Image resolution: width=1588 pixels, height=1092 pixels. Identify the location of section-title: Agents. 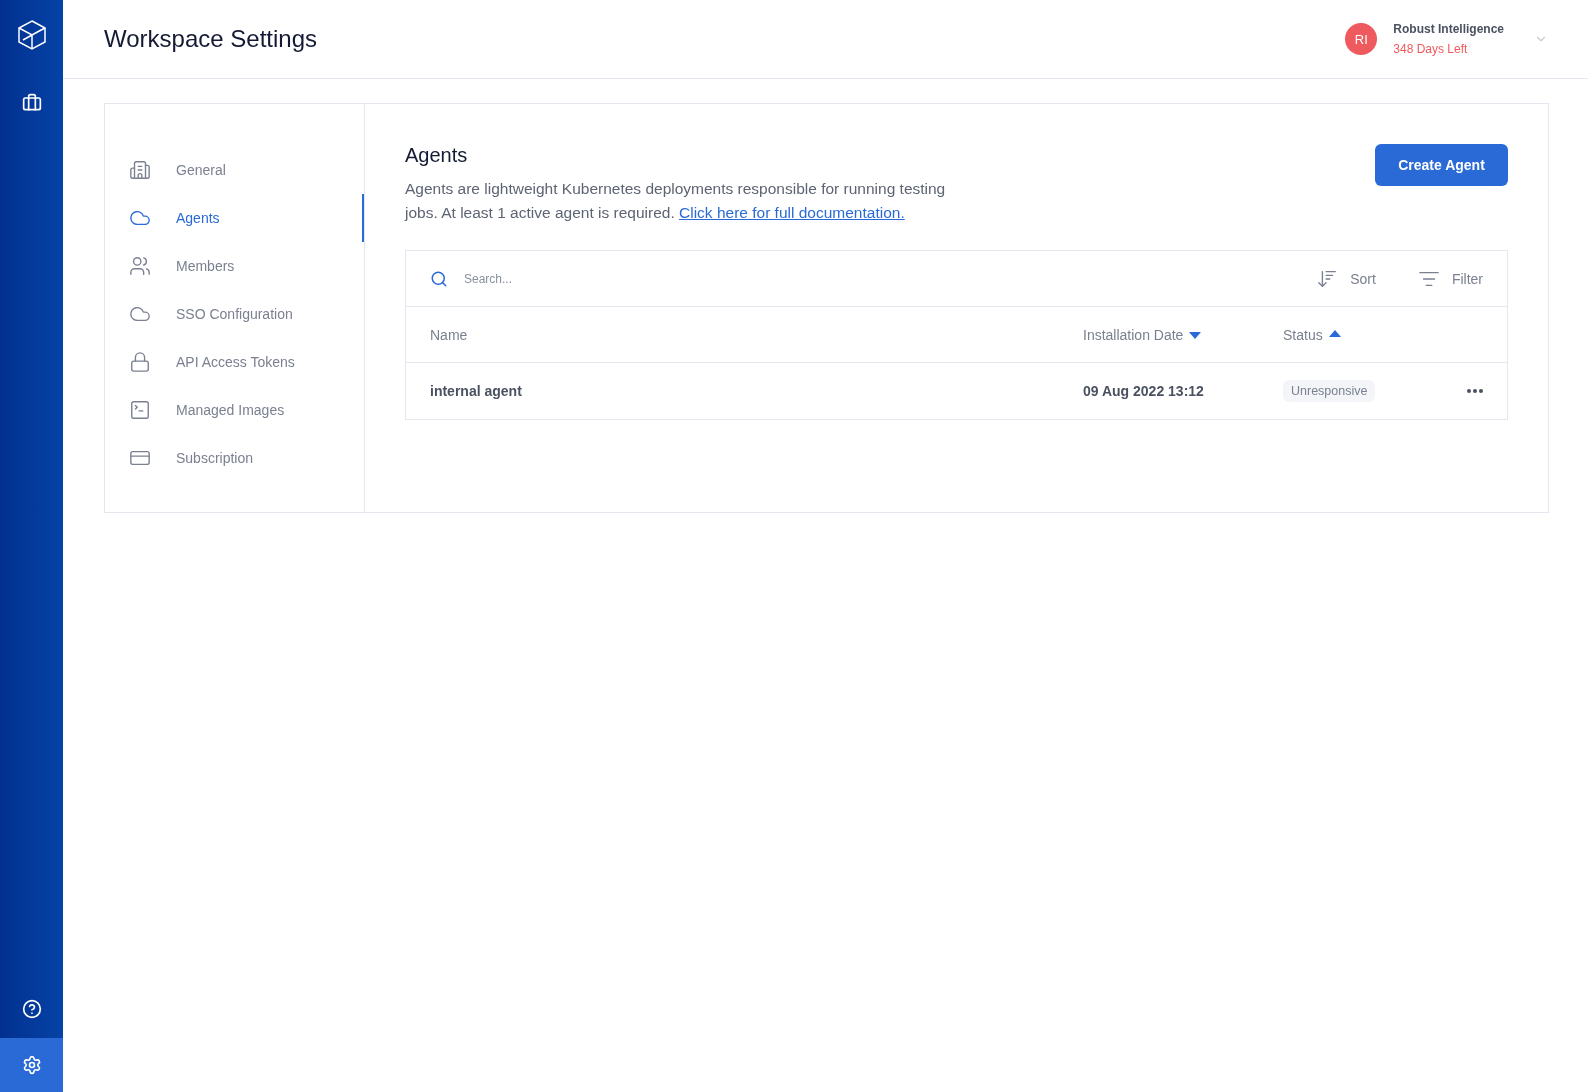
(437, 155).